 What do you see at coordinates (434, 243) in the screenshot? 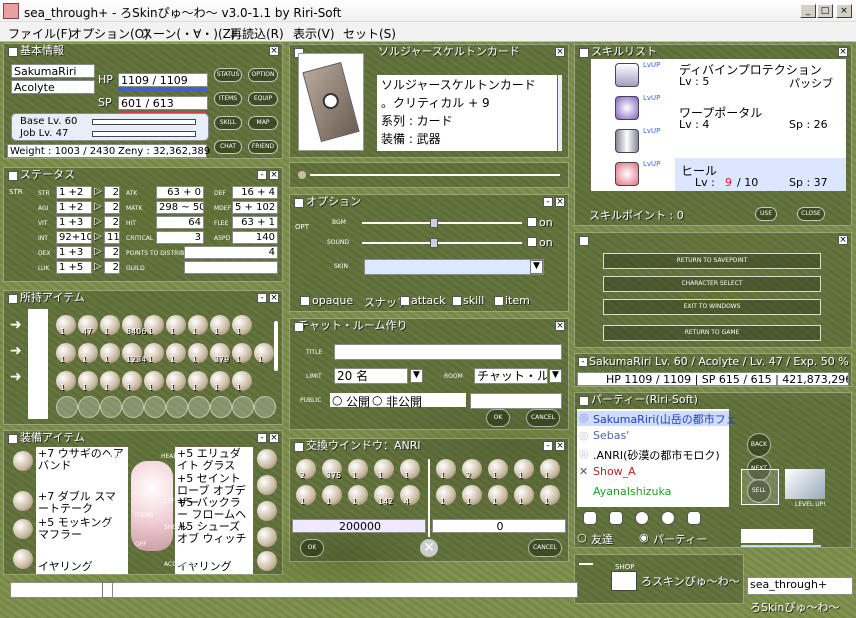
I see `sound-slider-thumb` at bounding box center [434, 243].